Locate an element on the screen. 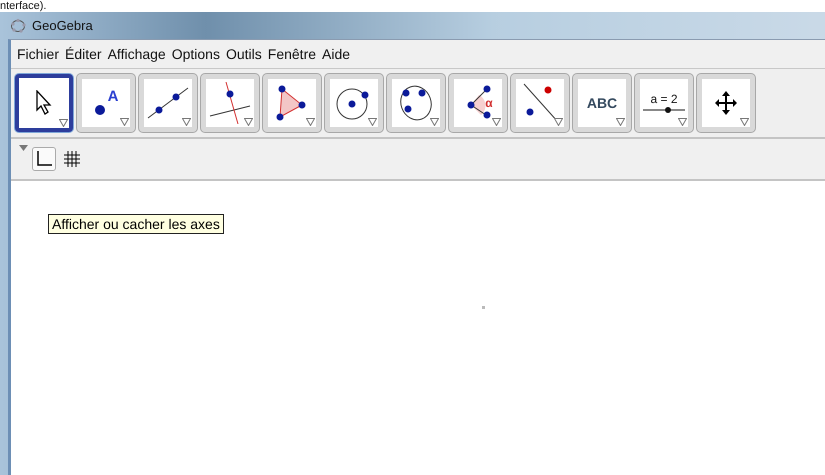 The image size is (825, 475). perpendicular-line-icon is located at coordinates (230, 103).